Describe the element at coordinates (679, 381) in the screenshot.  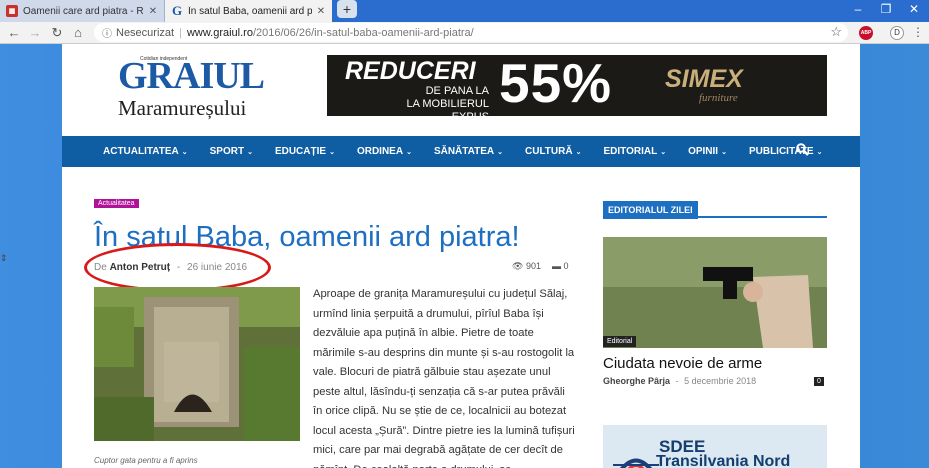
I see `sidebar-meta: Gheorghe Pârja - 5 decembrie 2018` at that location.